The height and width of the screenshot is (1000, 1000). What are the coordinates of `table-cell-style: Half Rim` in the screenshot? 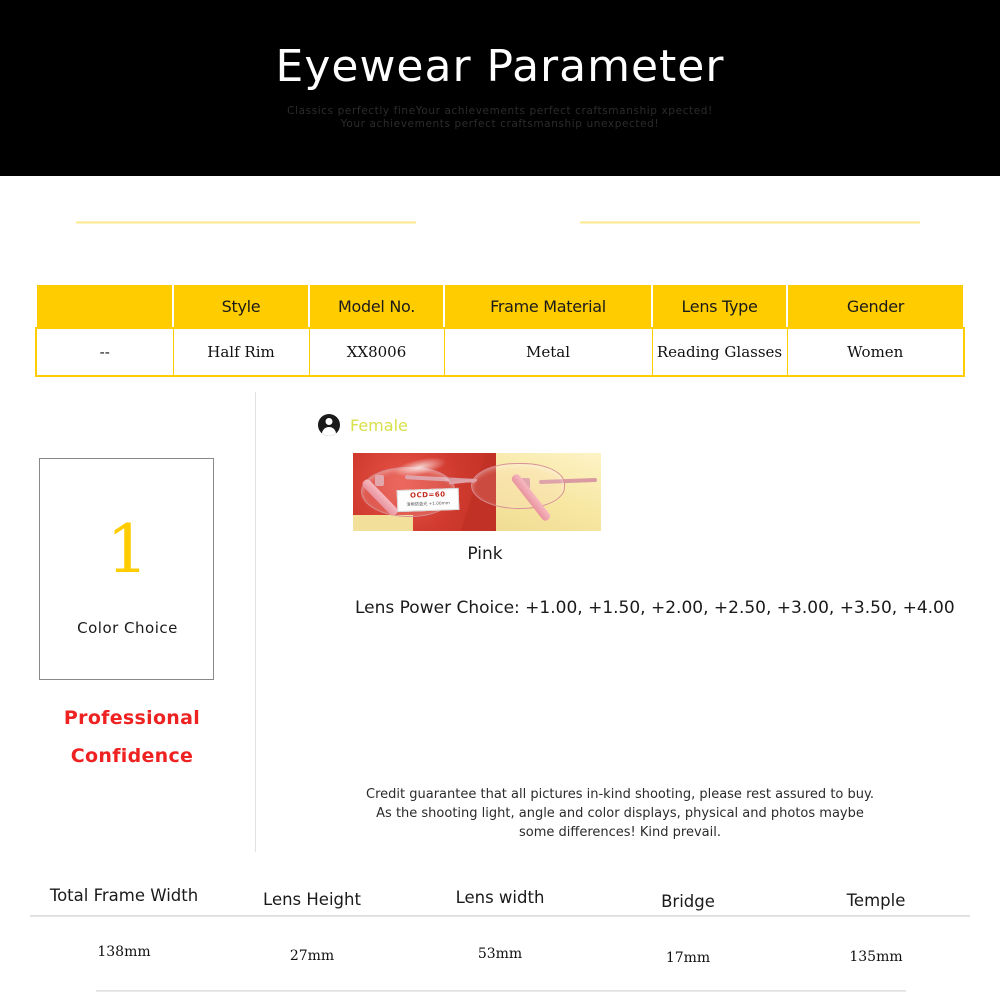 It's located at (241, 351).